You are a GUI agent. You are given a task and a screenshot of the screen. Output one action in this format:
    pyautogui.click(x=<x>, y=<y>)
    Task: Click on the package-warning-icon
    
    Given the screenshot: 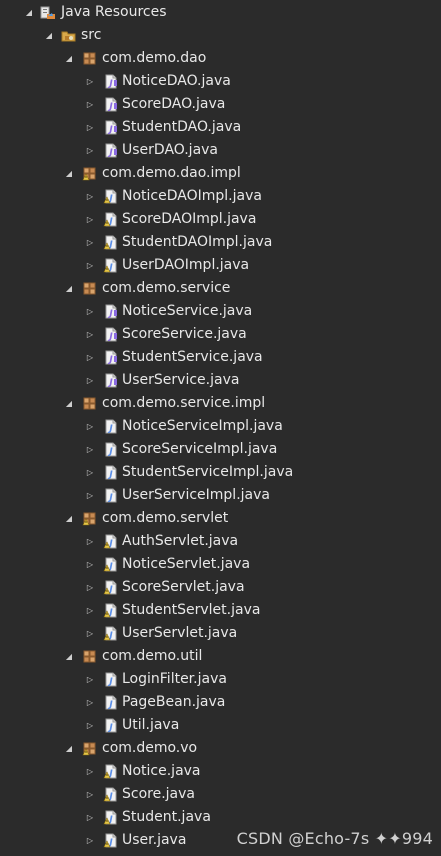 What is the action you would take?
    pyautogui.click(x=90, y=748)
    